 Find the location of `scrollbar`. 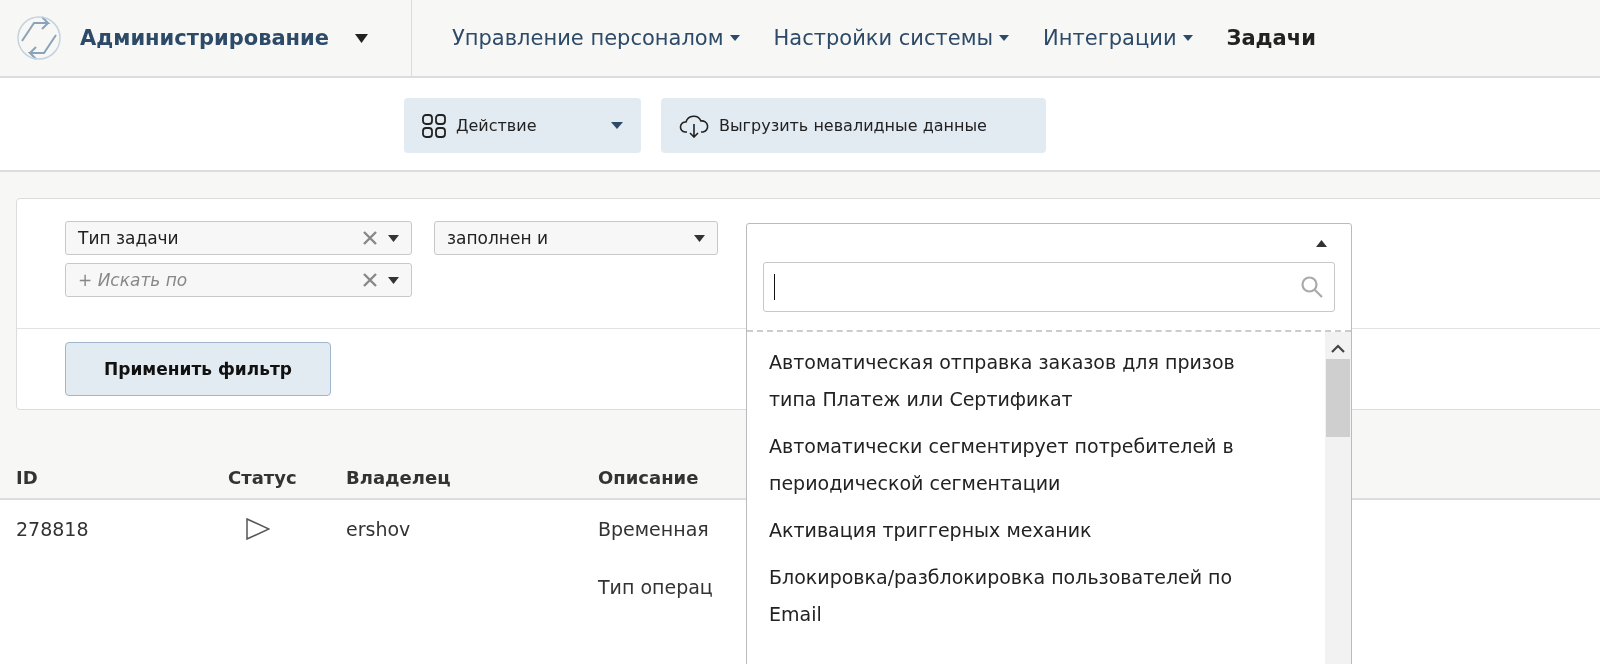

scrollbar is located at coordinates (1338, 498).